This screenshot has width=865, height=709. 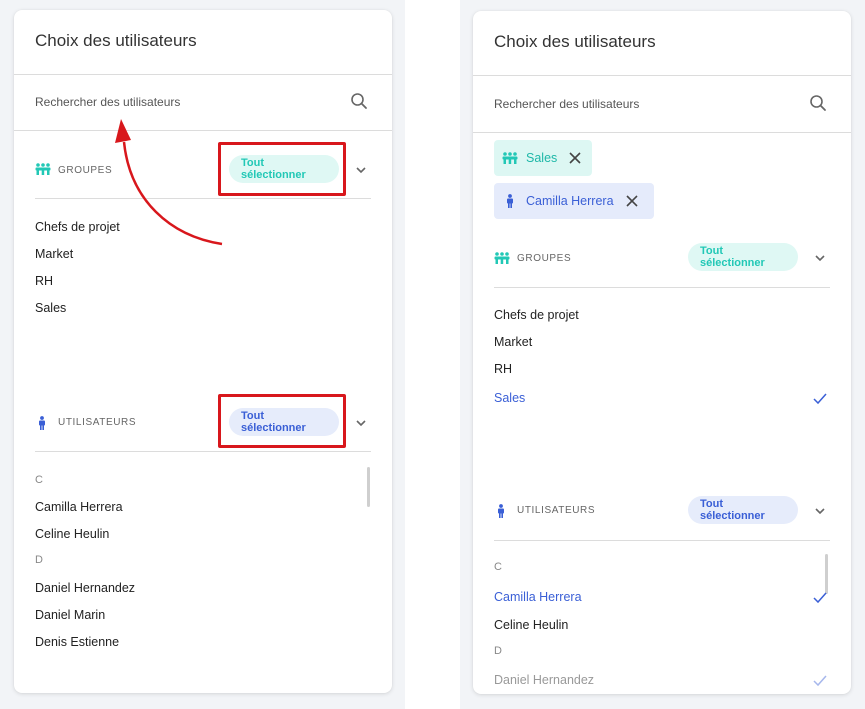 I want to click on selected-chip-sales: Sales, so click(x=543, y=158).